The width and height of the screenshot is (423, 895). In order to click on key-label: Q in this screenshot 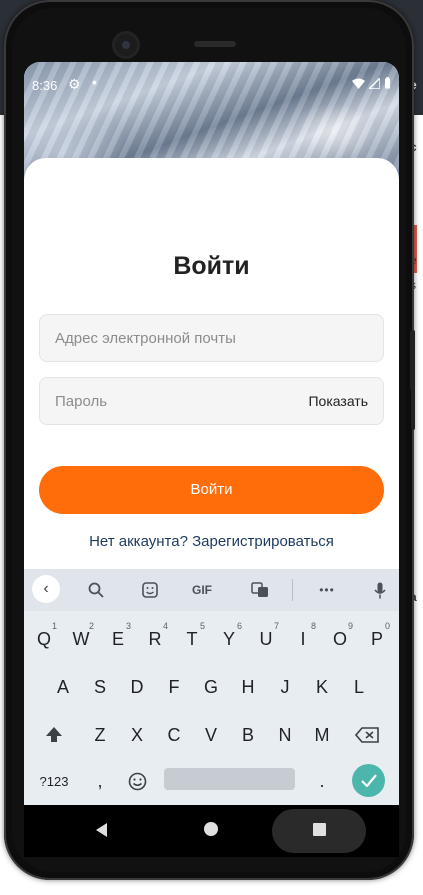, I will do `click(43, 638)`.